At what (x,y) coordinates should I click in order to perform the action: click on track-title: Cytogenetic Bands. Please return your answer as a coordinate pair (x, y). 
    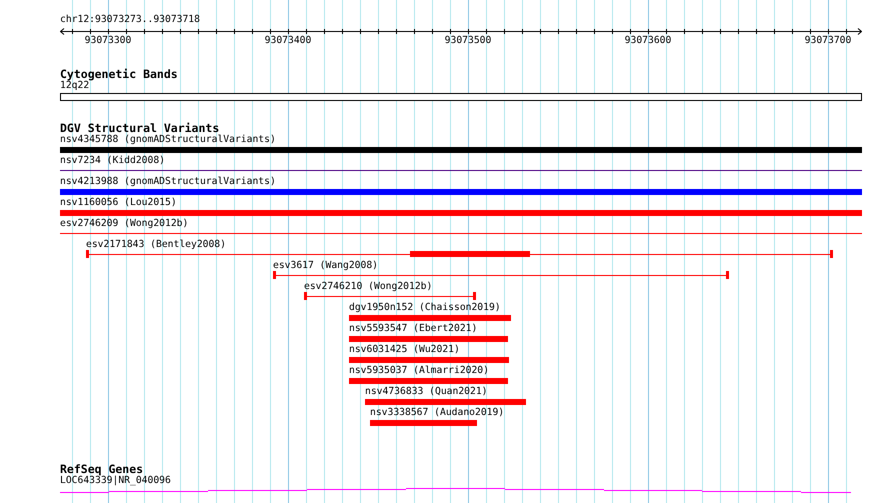
    Looking at the image, I should click on (119, 74).